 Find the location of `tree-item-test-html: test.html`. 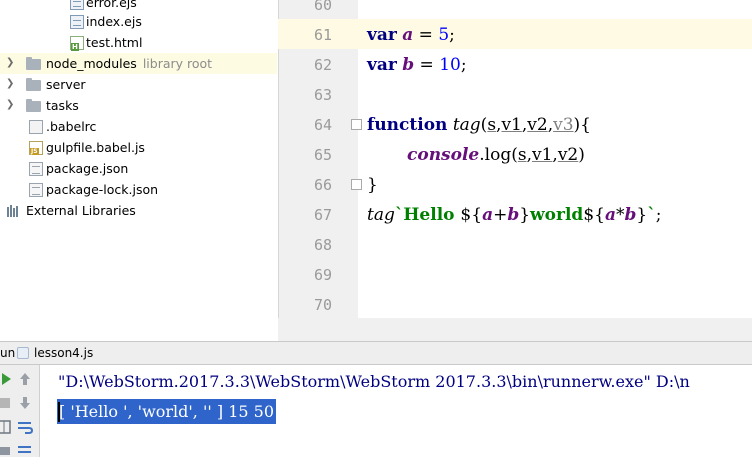

tree-item-test-html: test.html is located at coordinates (138, 42).